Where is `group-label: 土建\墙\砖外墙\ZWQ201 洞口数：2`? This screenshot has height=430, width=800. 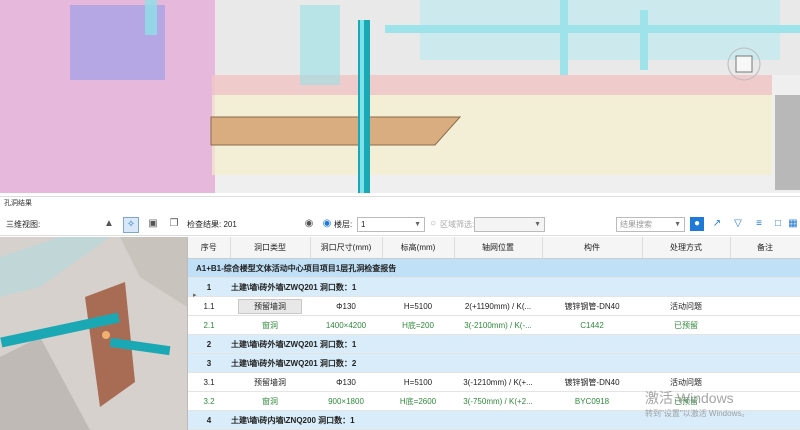
group-label: 土建\墙\砖外墙\ZWQ201 洞口数：2 is located at coordinates (515, 363).